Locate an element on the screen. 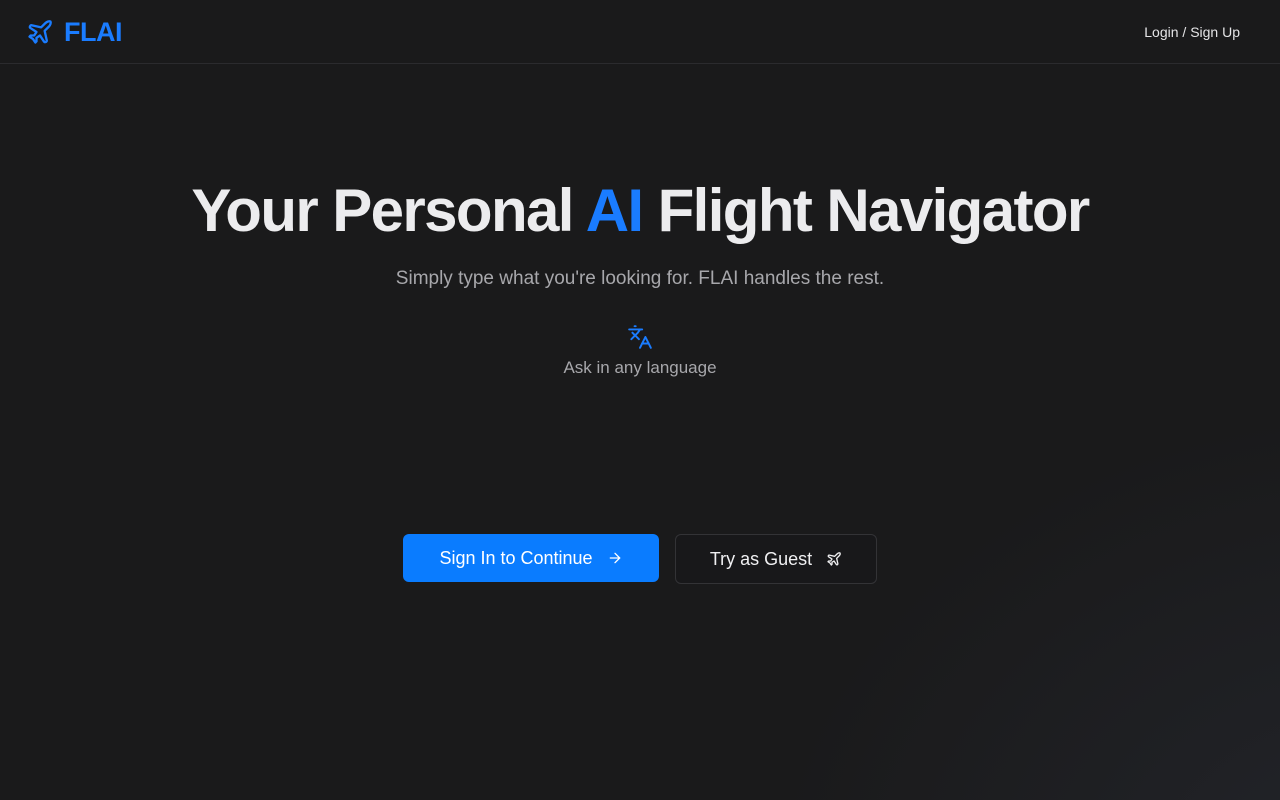 This screenshot has width=1280, height=800. sign-in-button: Sign In to Continue is located at coordinates (531, 558).